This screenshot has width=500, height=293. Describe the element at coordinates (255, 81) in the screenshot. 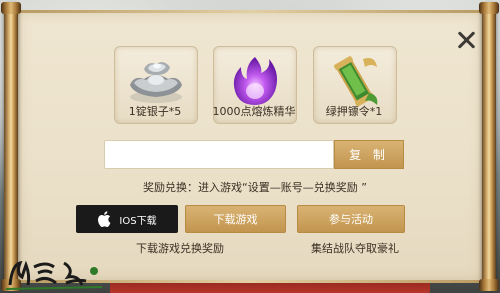

I see `purple-flame-icon` at that location.